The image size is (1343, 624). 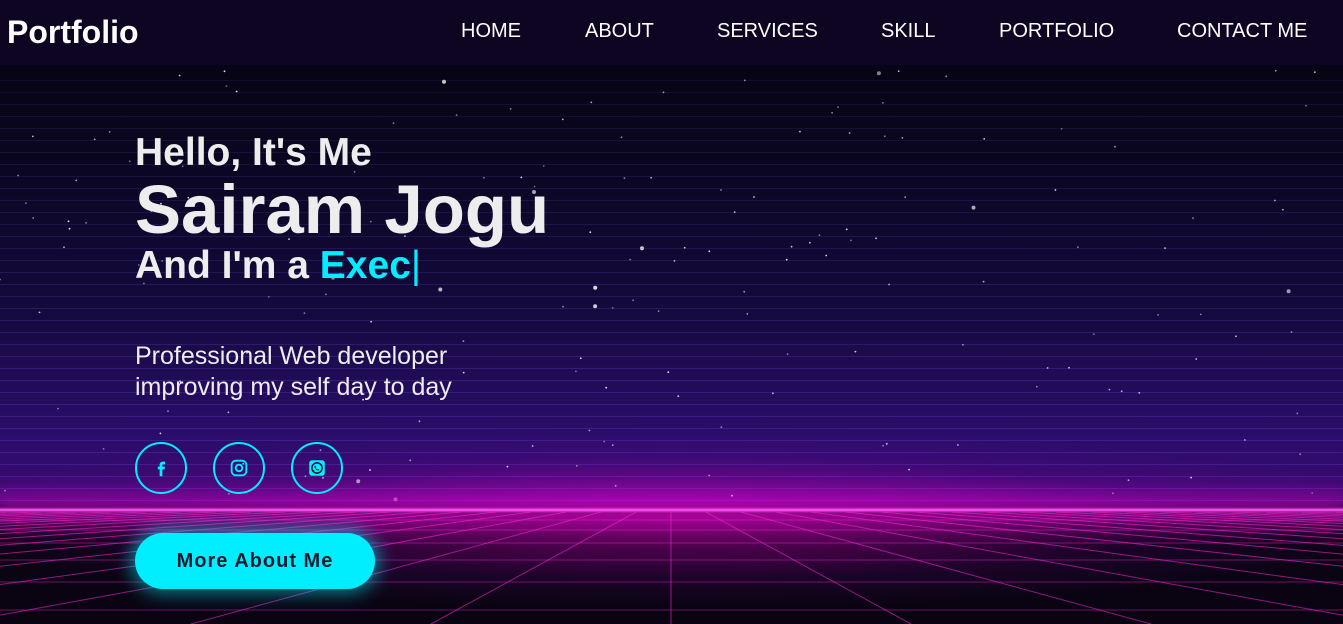 I want to click on whatsapp-icon, so click(x=317, y=468).